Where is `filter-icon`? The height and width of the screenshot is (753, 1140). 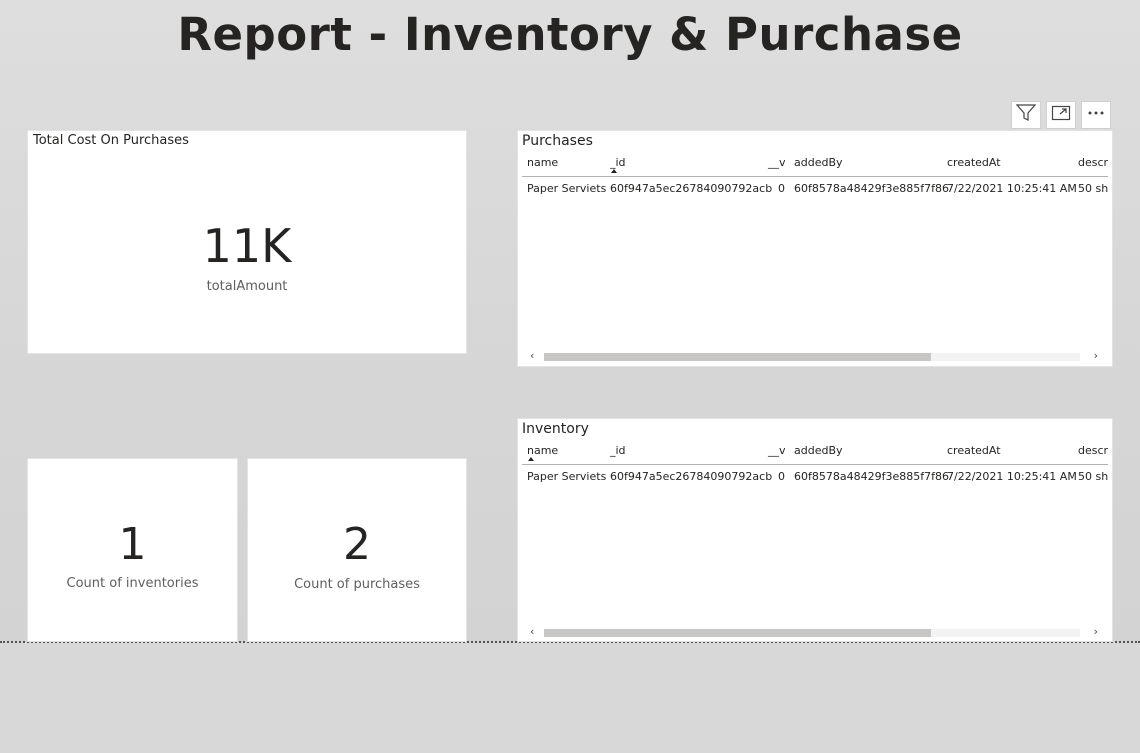
filter-icon is located at coordinates (1026, 115).